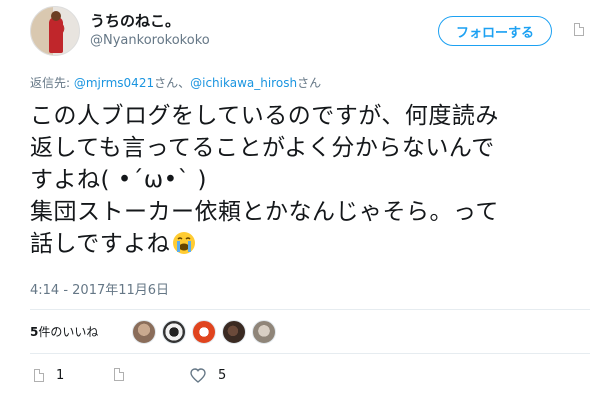 This screenshot has width=612, height=405. I want to click on reply-count: 1, so click(60, 375).